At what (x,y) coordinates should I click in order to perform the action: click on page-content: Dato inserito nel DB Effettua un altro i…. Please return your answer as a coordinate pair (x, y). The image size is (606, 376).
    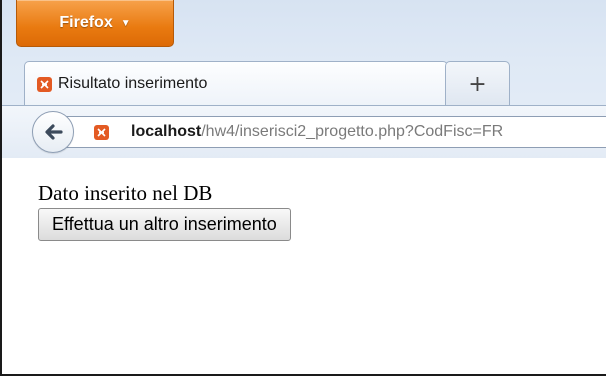
    Looking at the image, I should click on (164, 211).